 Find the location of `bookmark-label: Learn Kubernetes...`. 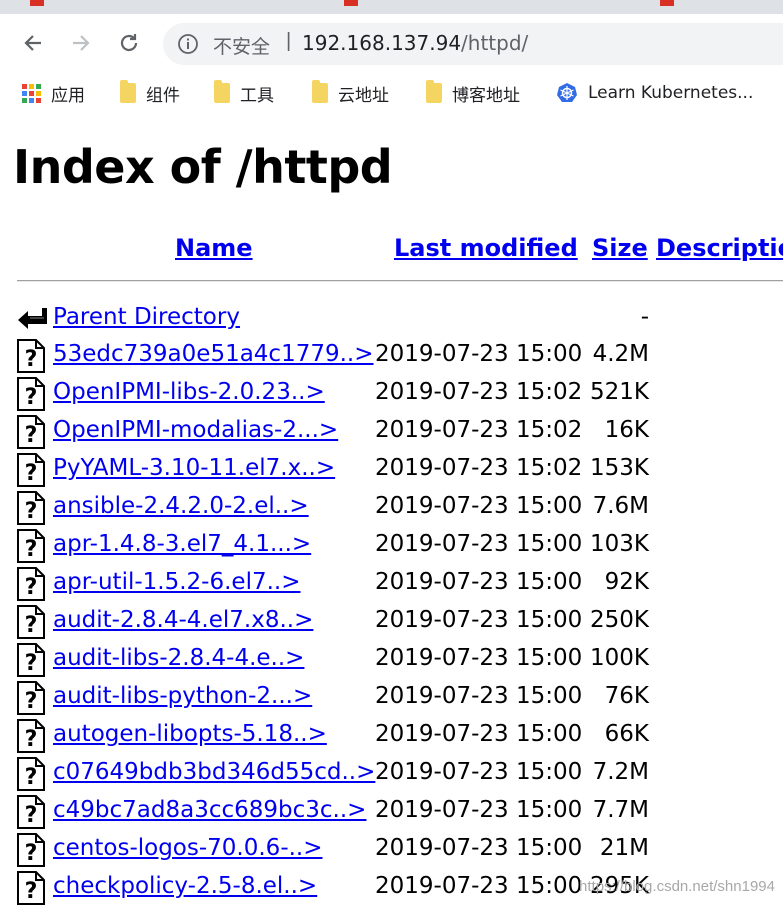

bookmark-label: Learn Kubernetes... is located at coordinates (671, 93).